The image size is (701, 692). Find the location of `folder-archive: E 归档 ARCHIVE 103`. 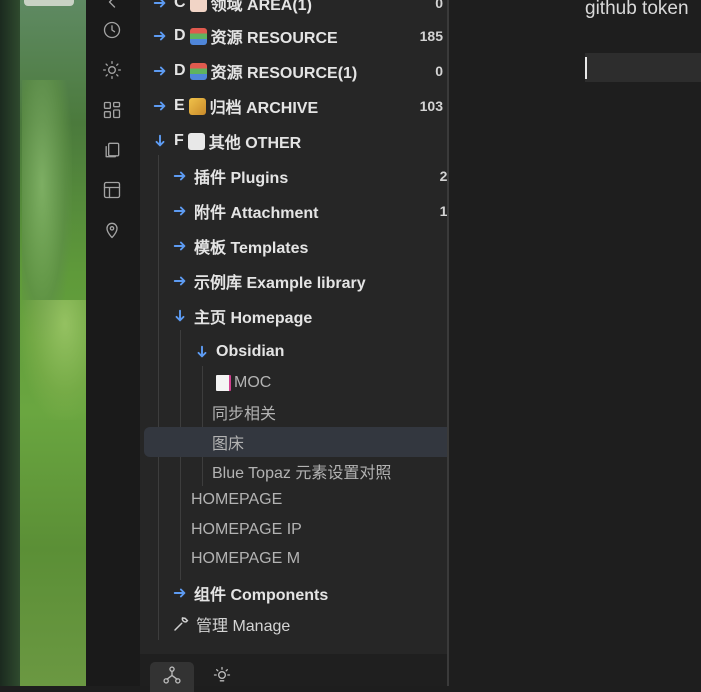

folder-archive: E 归档 ARCHIVE 103 is located at coordinates (293, 106).